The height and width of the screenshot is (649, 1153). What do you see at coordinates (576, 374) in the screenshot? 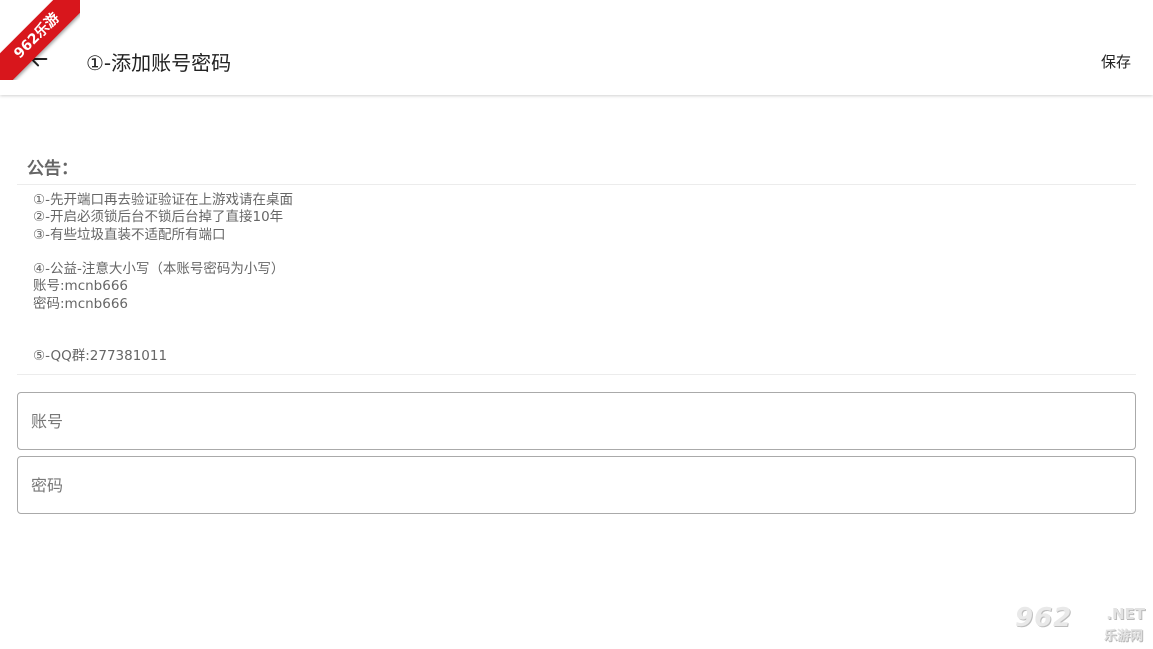
I see `notice-divider-bottom` at bounding box center [576, 374].